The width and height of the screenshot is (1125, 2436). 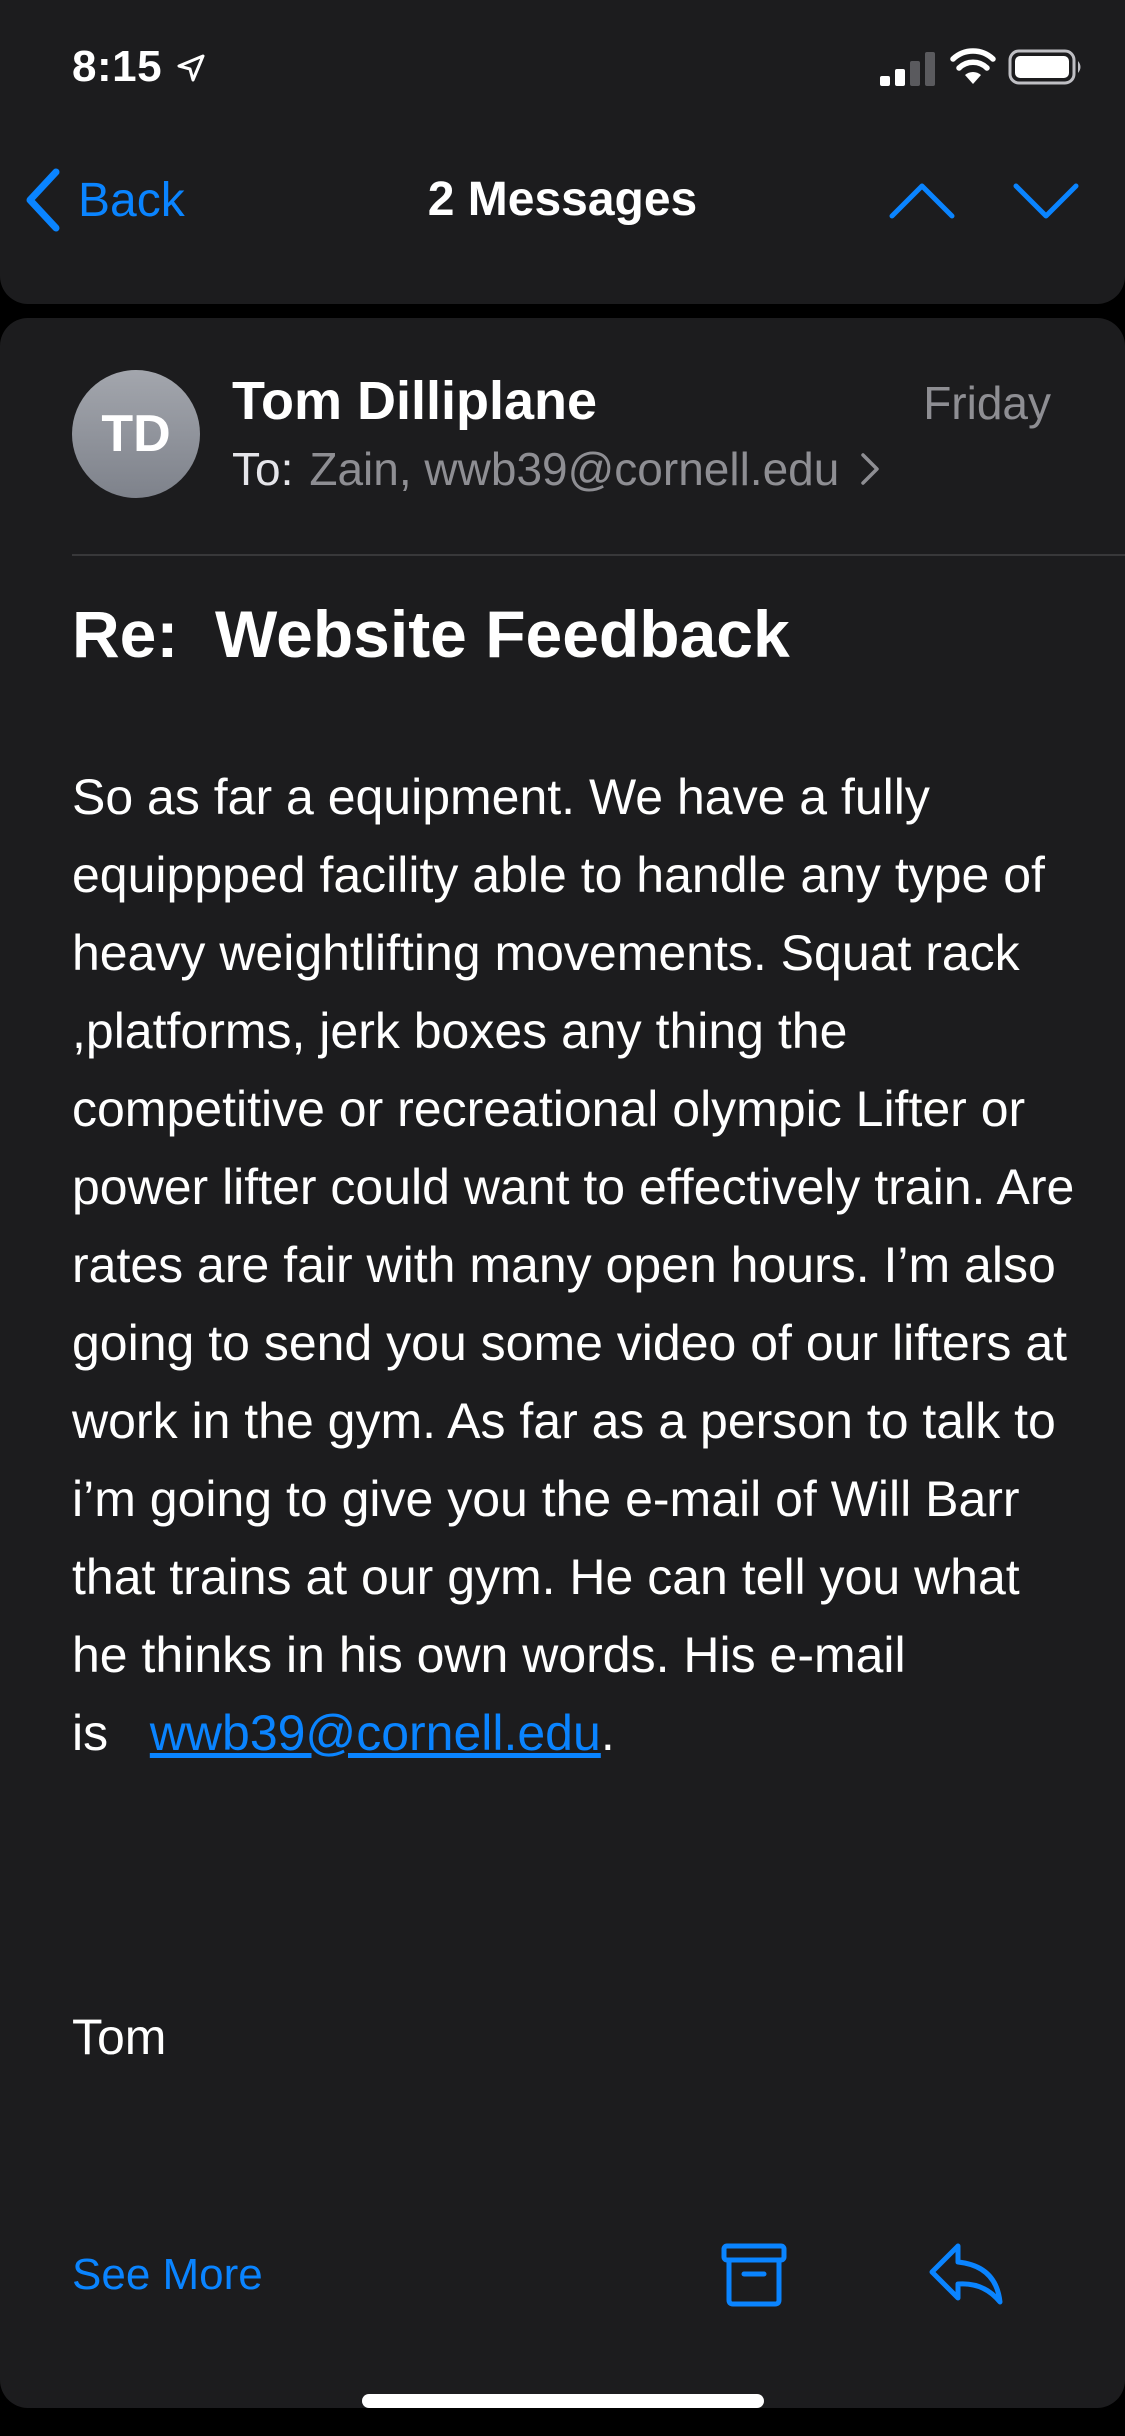 What do you see at coordinates (907, 69) in the screenshot?
I see `cellular-signal-icon` at bounding box center [907, 69].